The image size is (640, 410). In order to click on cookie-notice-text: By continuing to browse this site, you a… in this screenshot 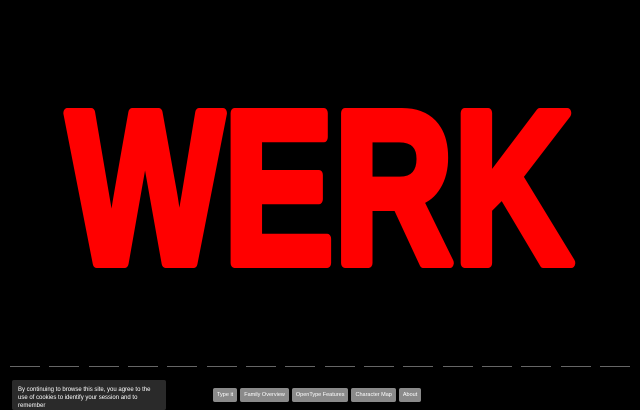, I will do `click(84, 398)`.